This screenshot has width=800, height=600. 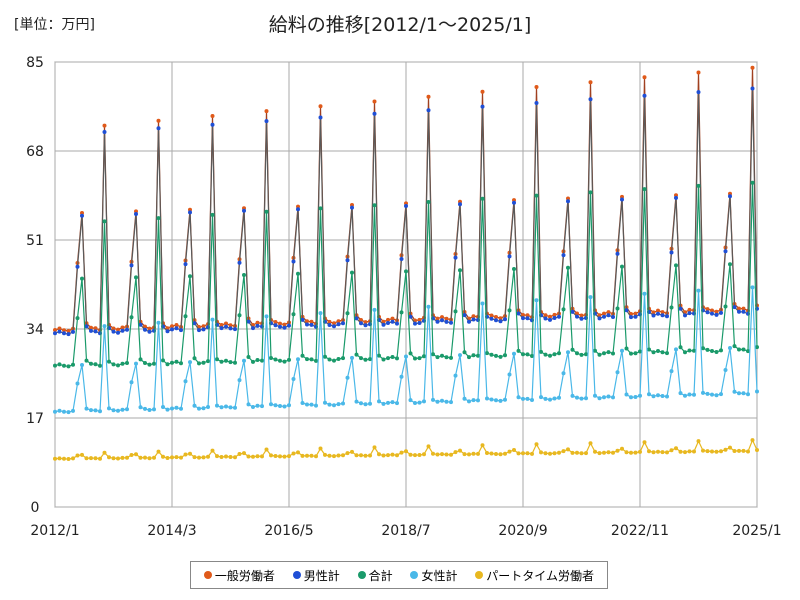 I want to click on x-tick-label: 2025/1, so click(x=756, y=531).